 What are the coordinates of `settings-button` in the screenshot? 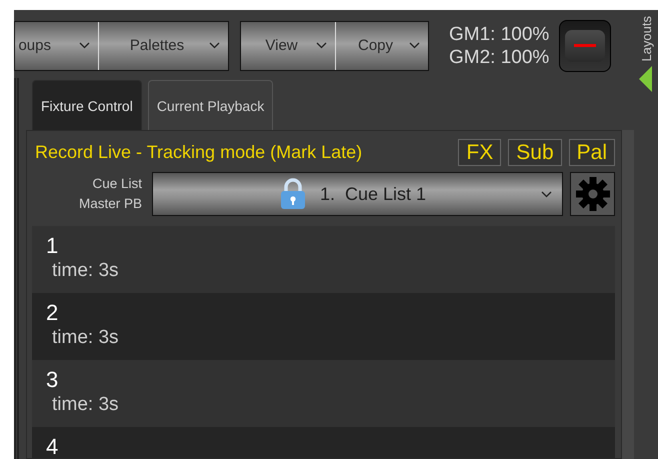 It's located at (592, 194).